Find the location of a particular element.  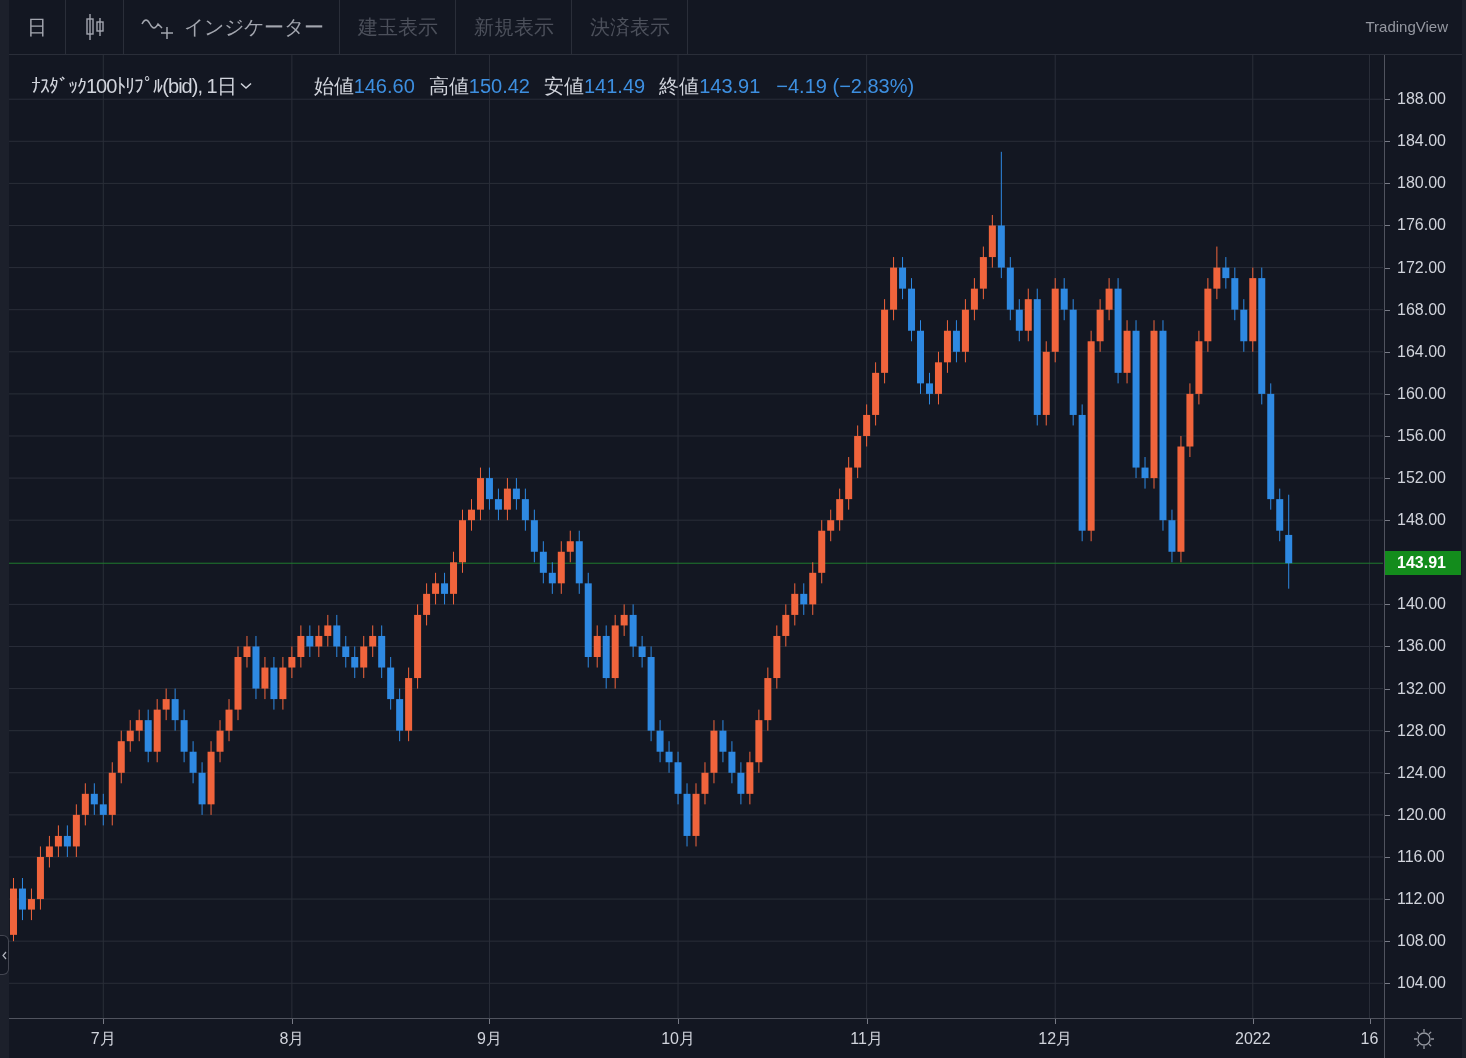

price-label: 156.00 is located at coordinates (1421, 436).